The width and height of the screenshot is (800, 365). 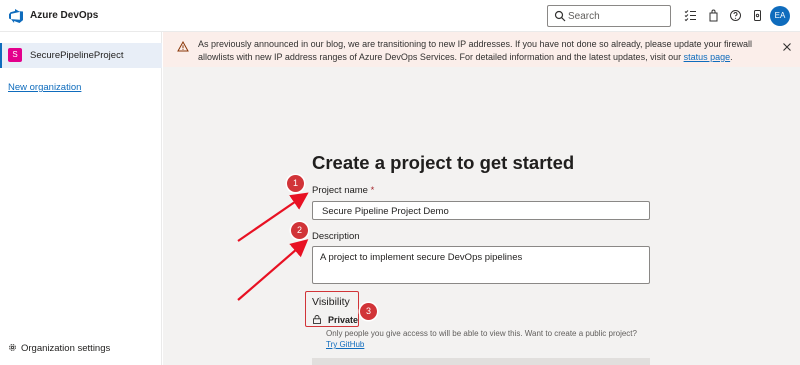 I want to click on azure-devops-logo-icon, so click(x=16, y=16).